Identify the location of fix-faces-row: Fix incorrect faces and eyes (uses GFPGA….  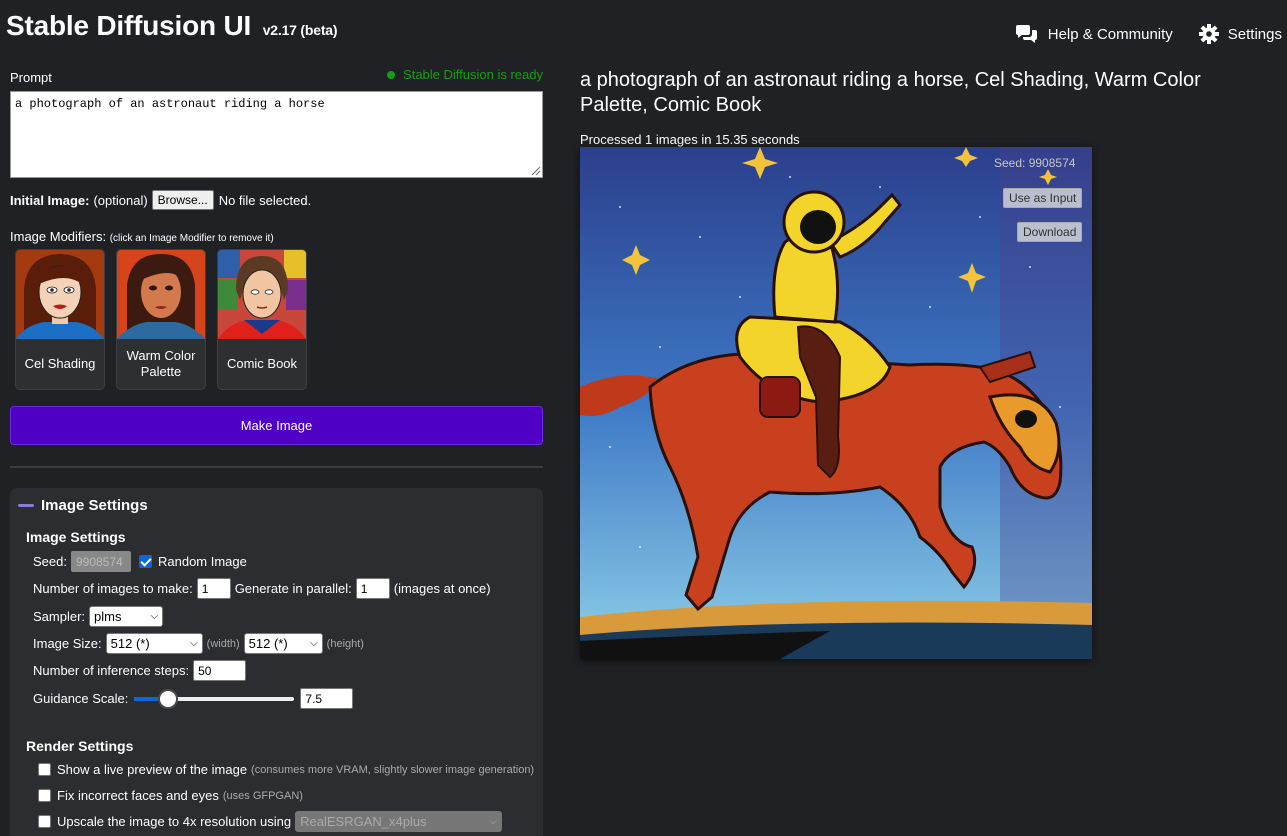
(170, 795).